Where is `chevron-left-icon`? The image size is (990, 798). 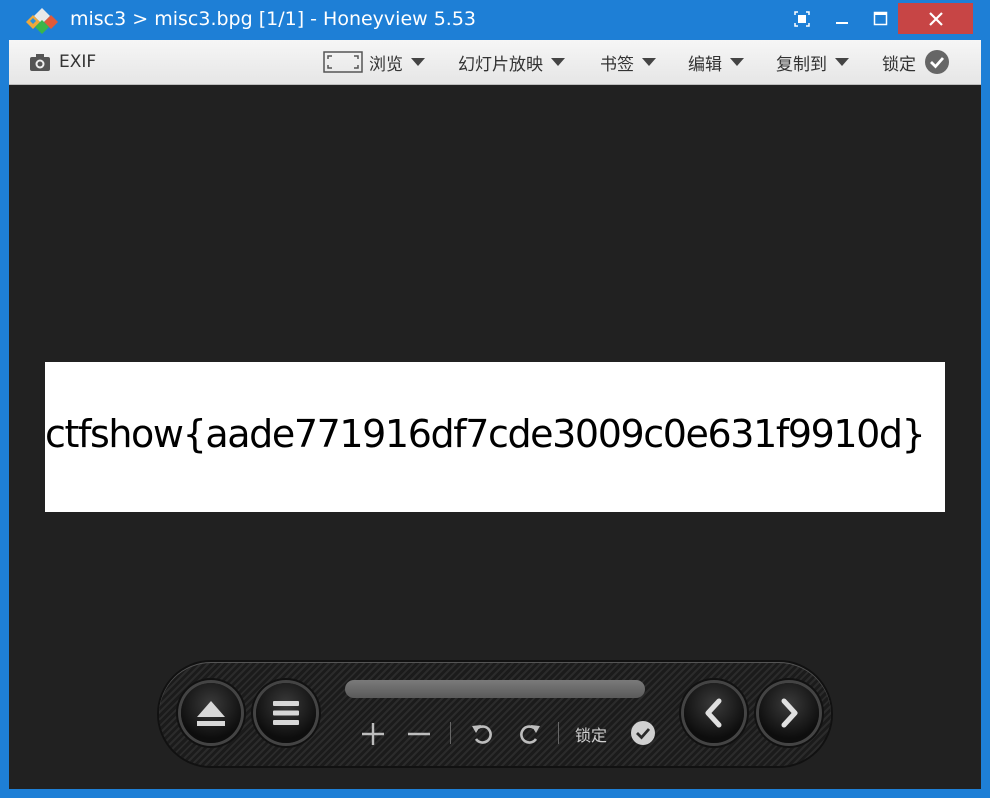
chevron-left-icon is located at coordinates (713, 713).